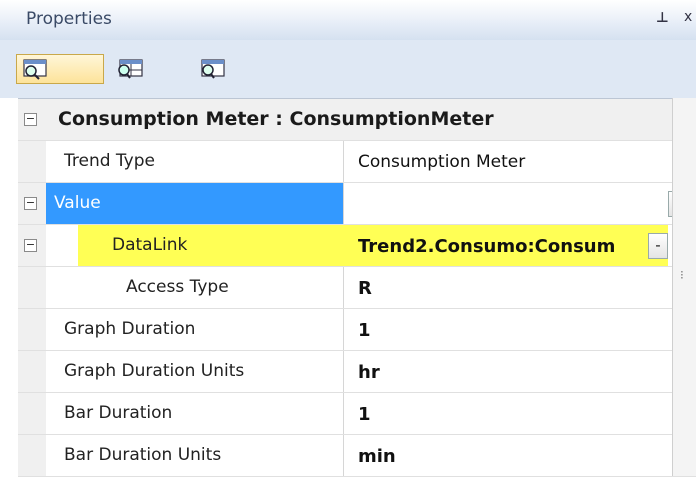 The width and height of the screenshot is (696, 477). I want to click on property-value: Consumption Meter, so click(517, 161).